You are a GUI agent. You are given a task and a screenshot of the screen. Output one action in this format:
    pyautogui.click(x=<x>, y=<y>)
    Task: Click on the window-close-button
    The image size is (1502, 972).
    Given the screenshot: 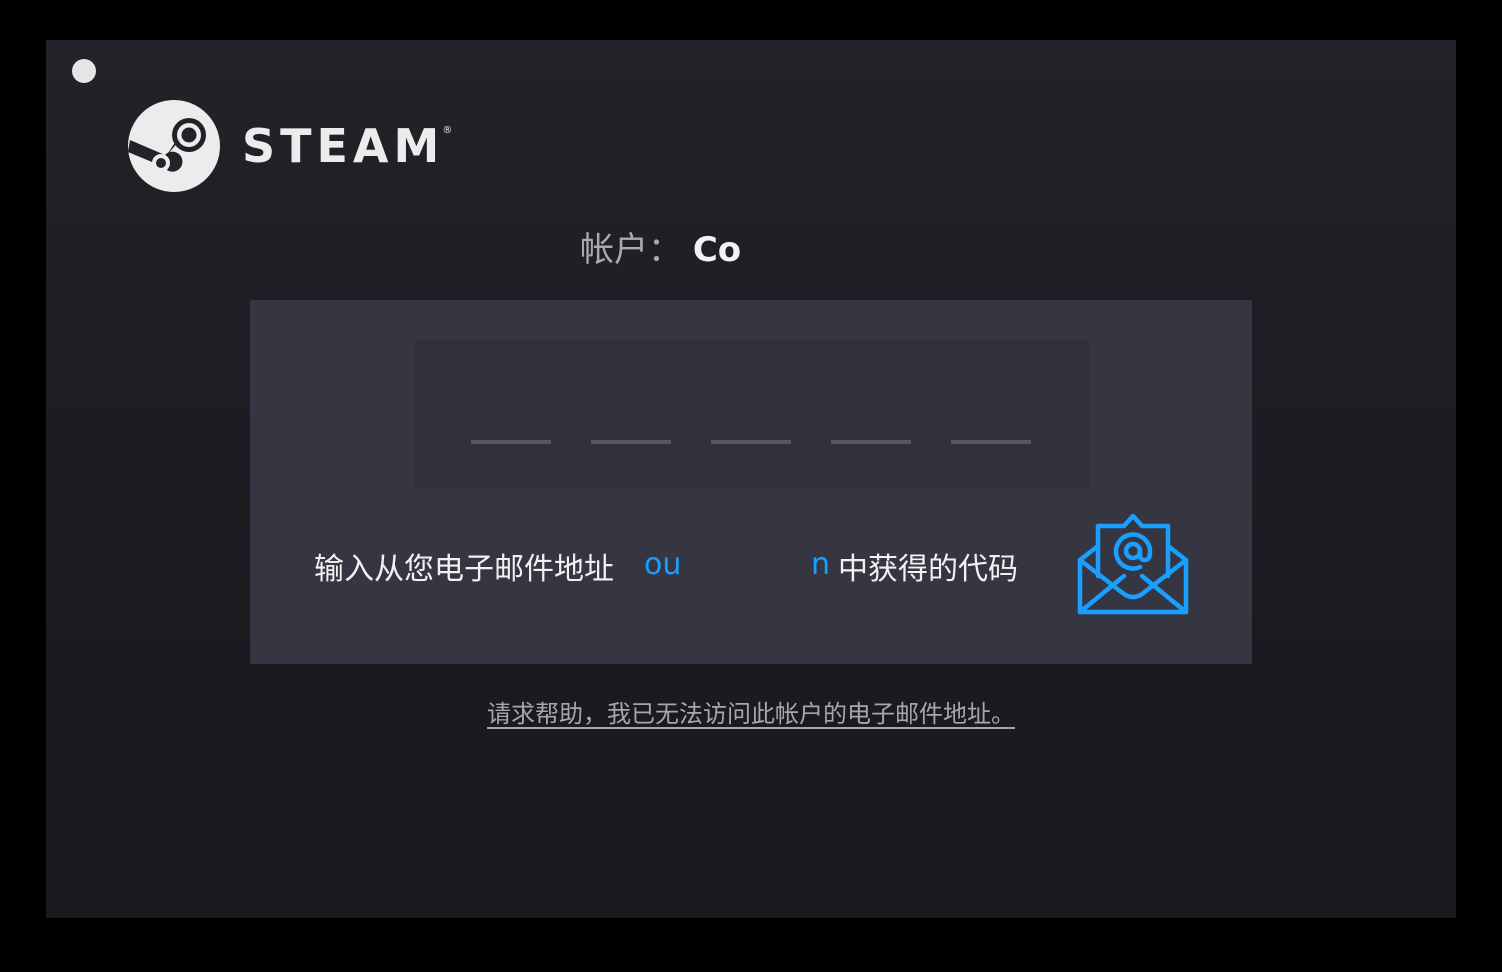 What is the action you would take?
    pyautogui.click(x=84, y=71)
    